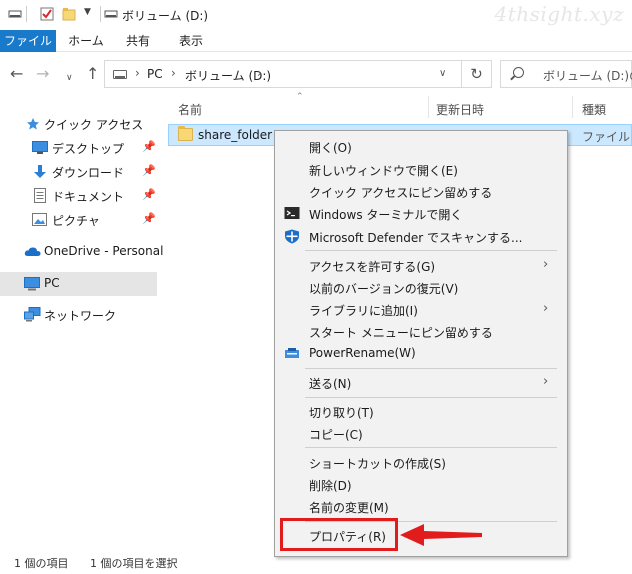  I want to click on network-icon, so click(32, 314).